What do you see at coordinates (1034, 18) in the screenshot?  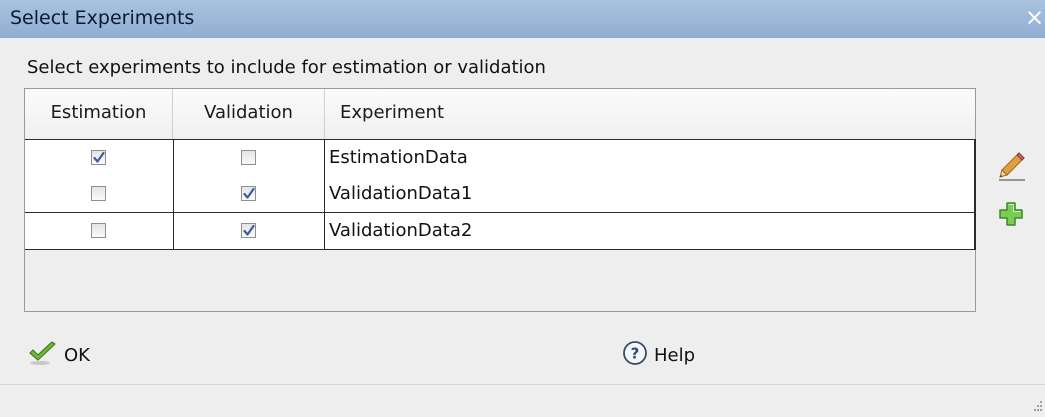 I see `close-icon: ×` at bounding box center [1034, 18].